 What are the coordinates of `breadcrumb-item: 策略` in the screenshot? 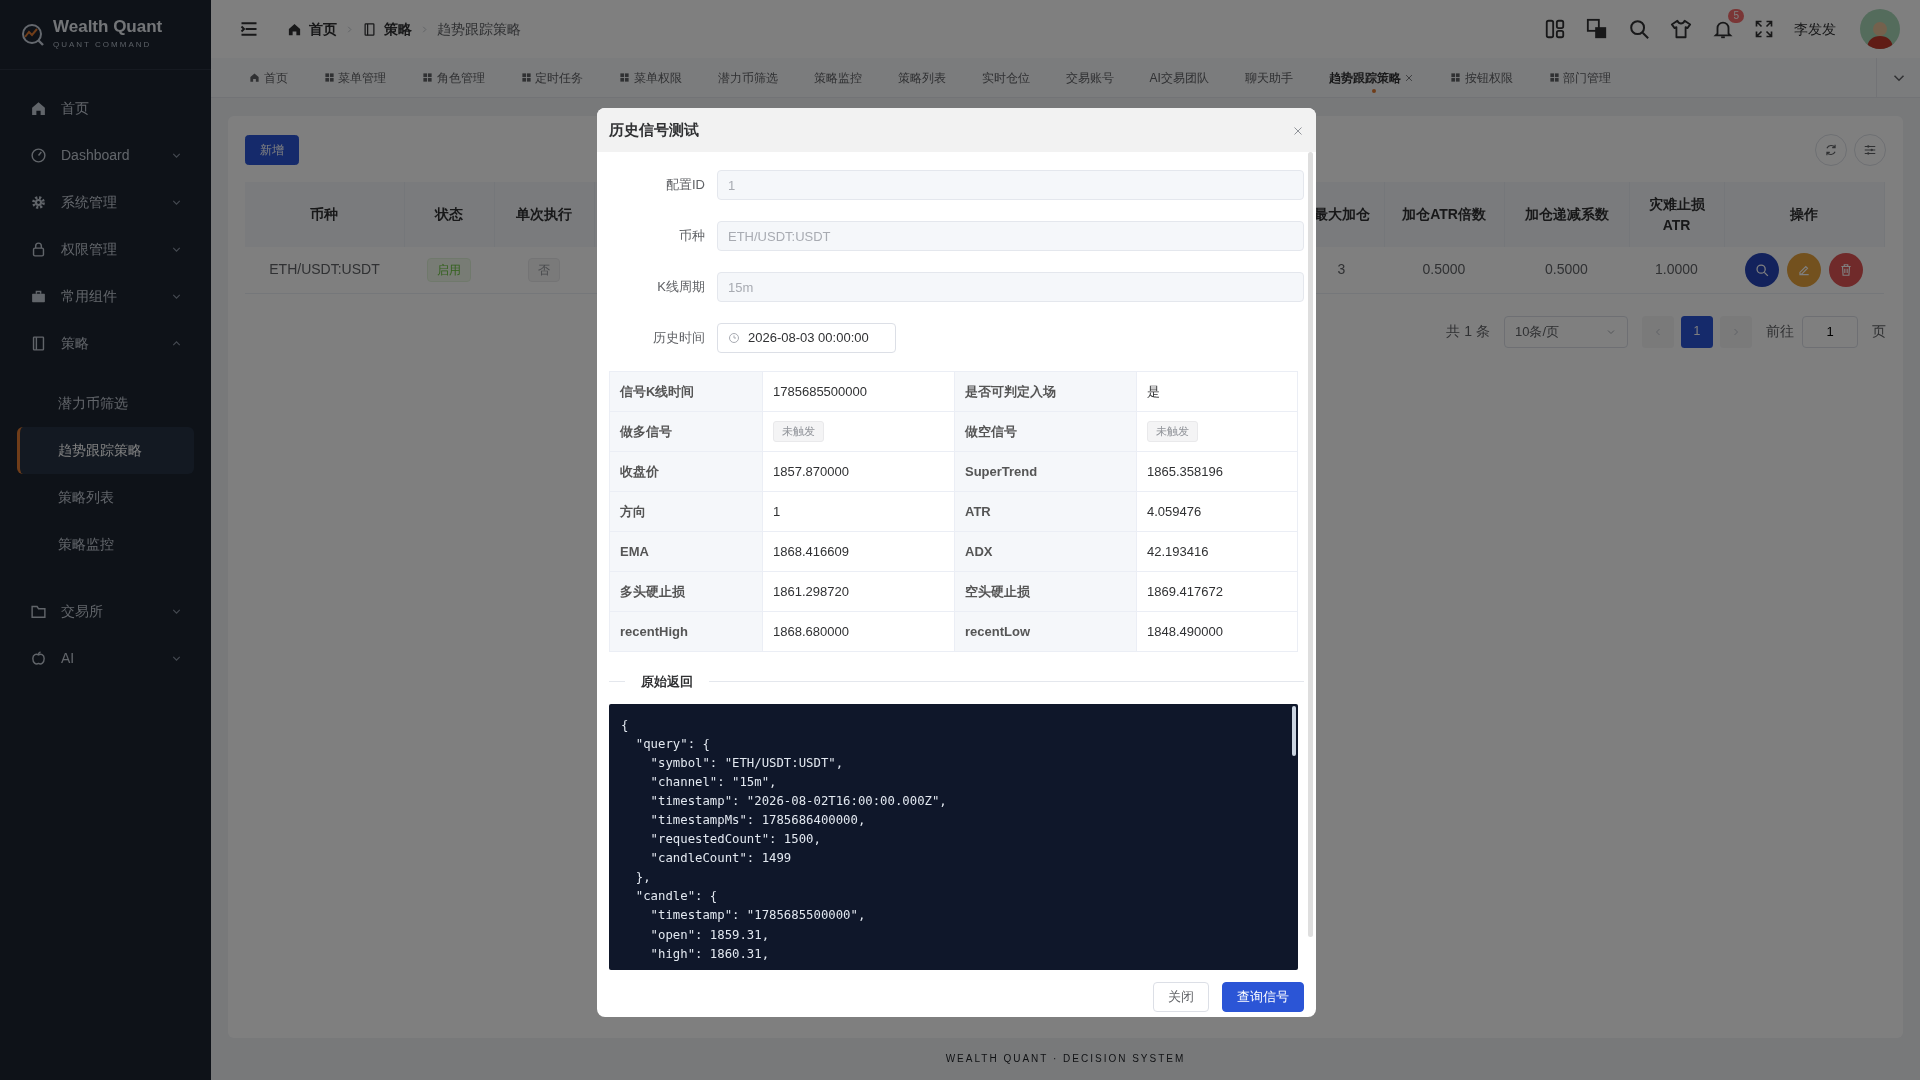 It's located at (398, 29).